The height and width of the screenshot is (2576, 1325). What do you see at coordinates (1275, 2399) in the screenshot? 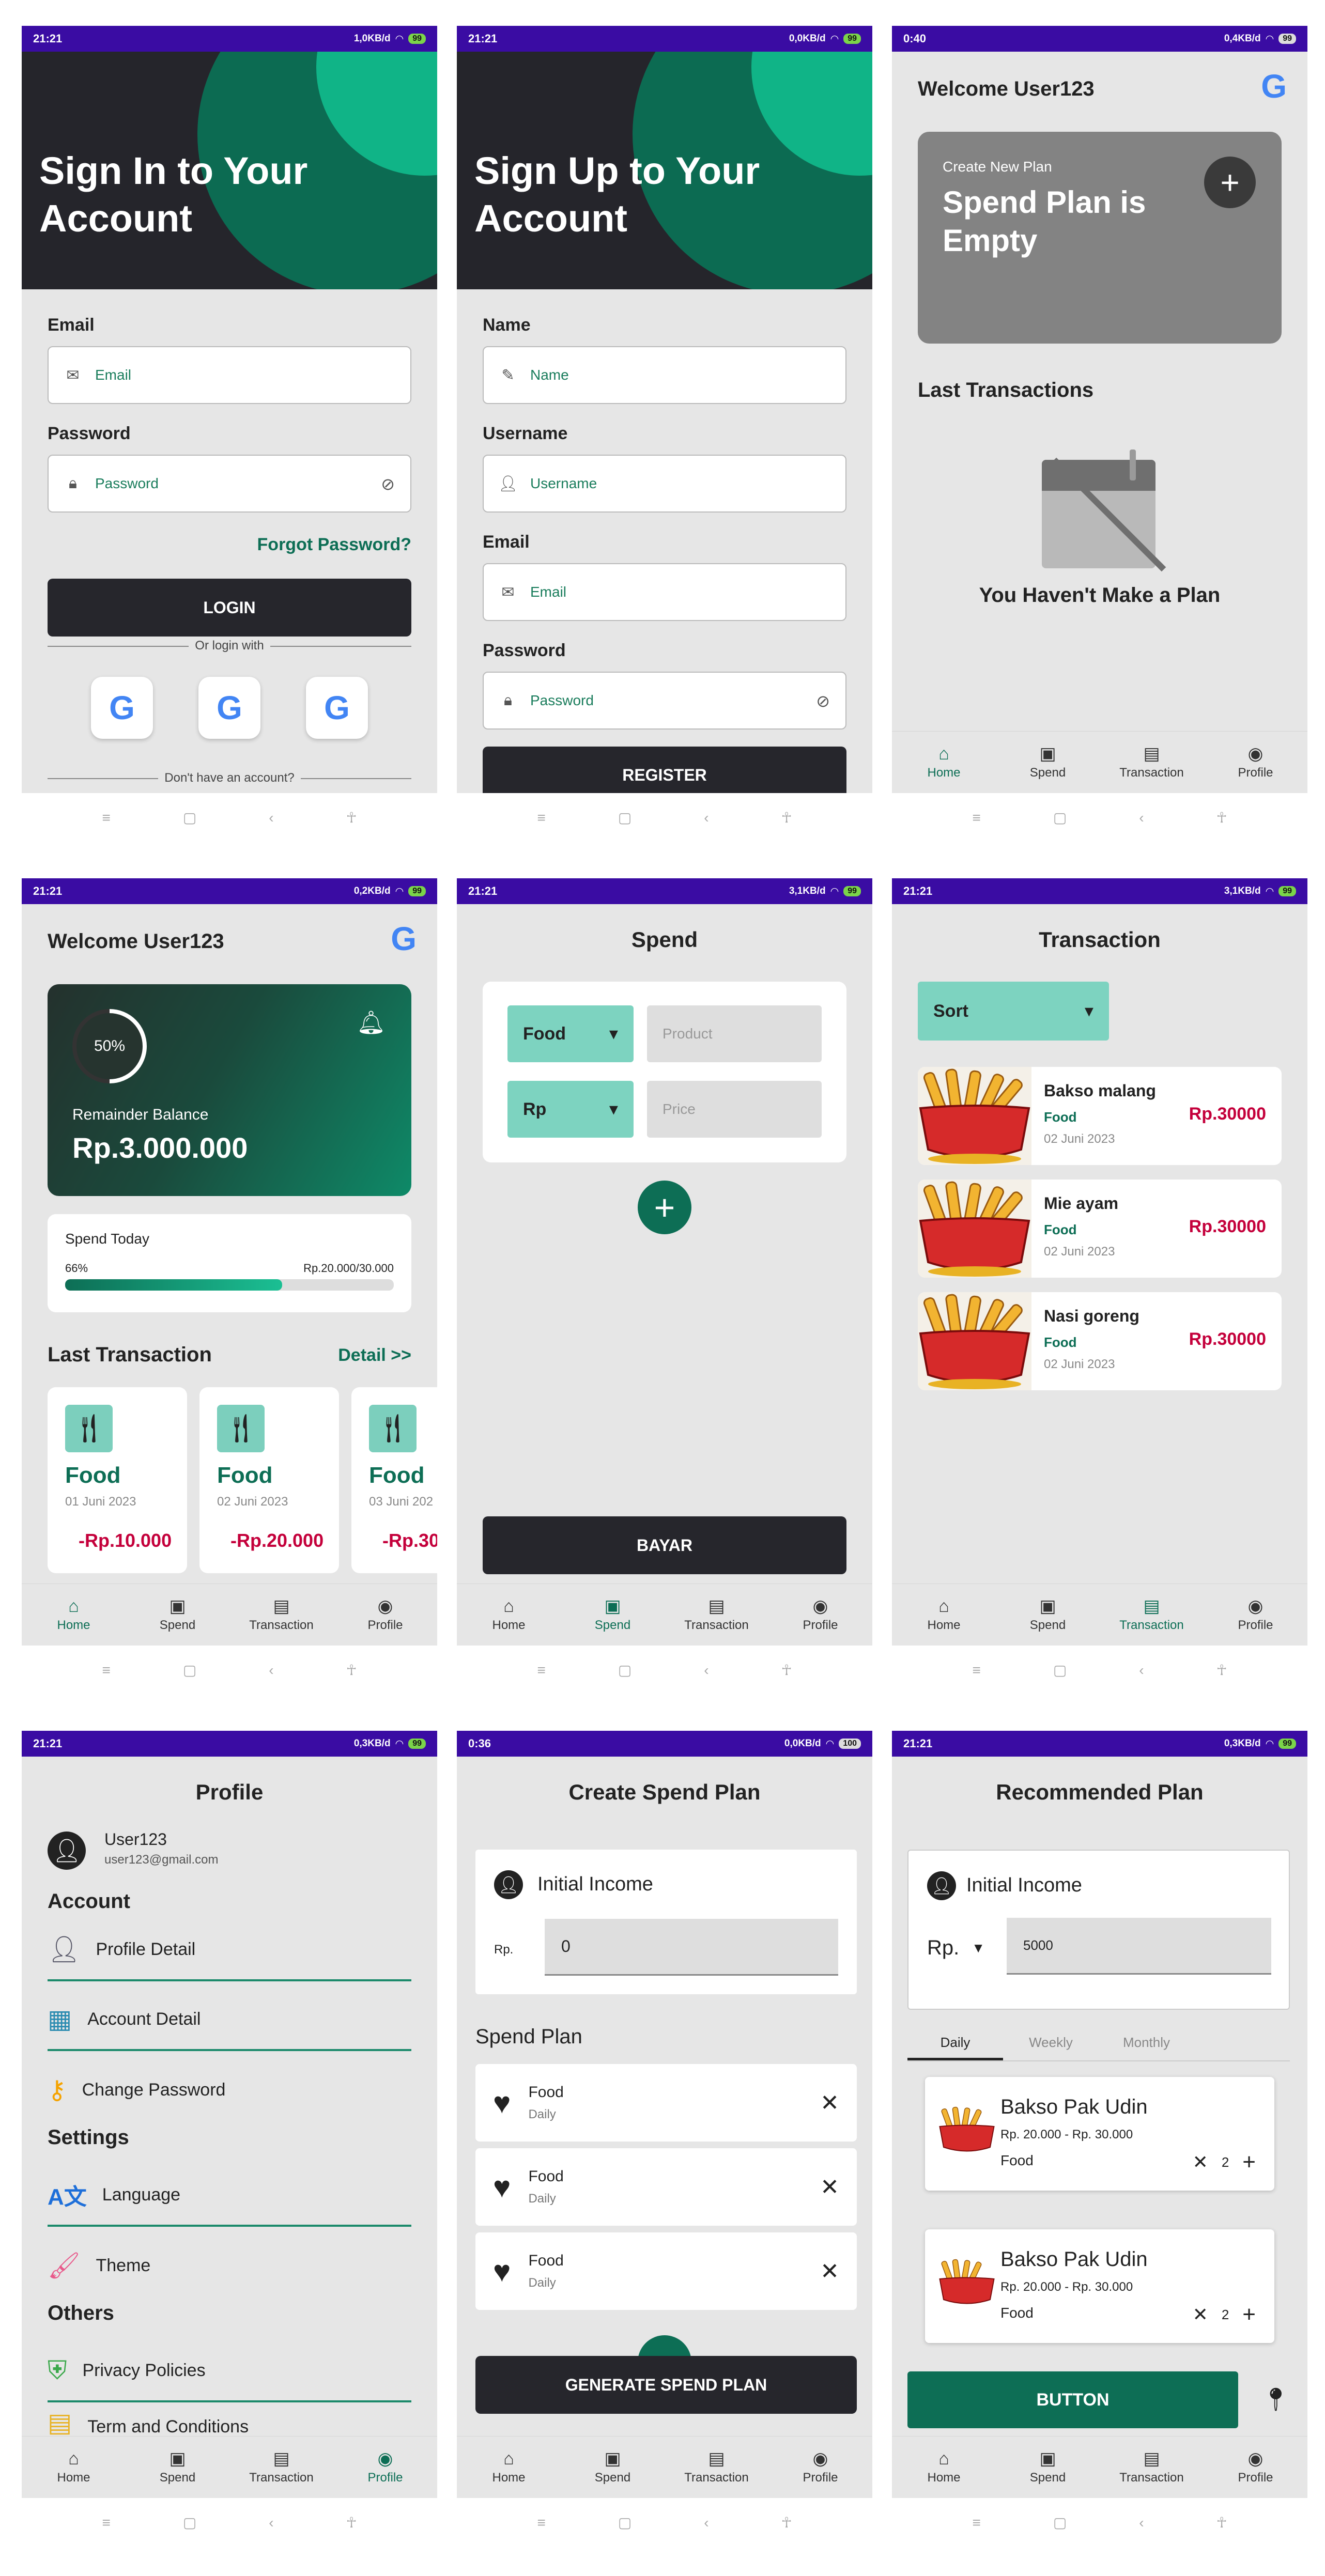
I see `location-pin-icon: 📍︎` at bounding box center [1275, 2399].